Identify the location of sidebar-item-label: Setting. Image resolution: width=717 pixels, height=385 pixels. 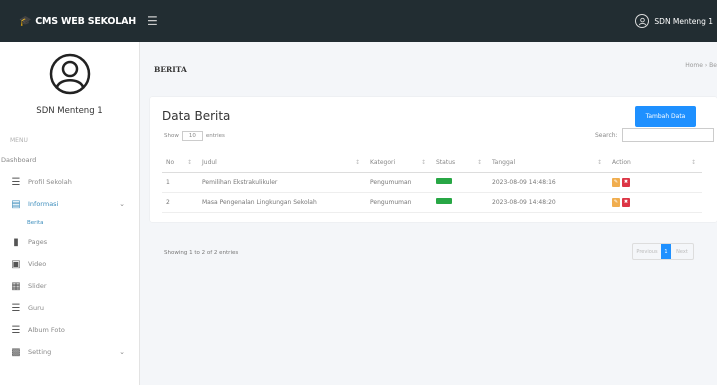
(40, 352).